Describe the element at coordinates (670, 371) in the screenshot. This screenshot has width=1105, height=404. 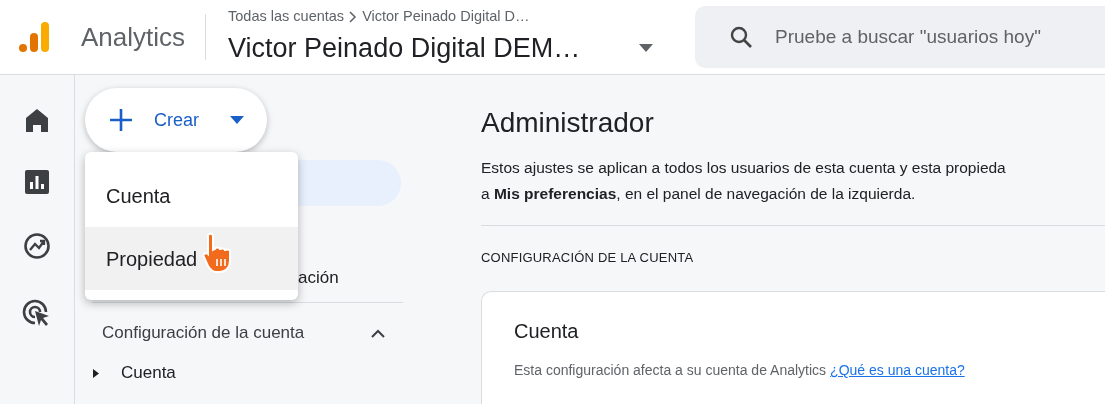
I see `card-description: Esta configuración afecta a su cuenta de Analytics` at that location.